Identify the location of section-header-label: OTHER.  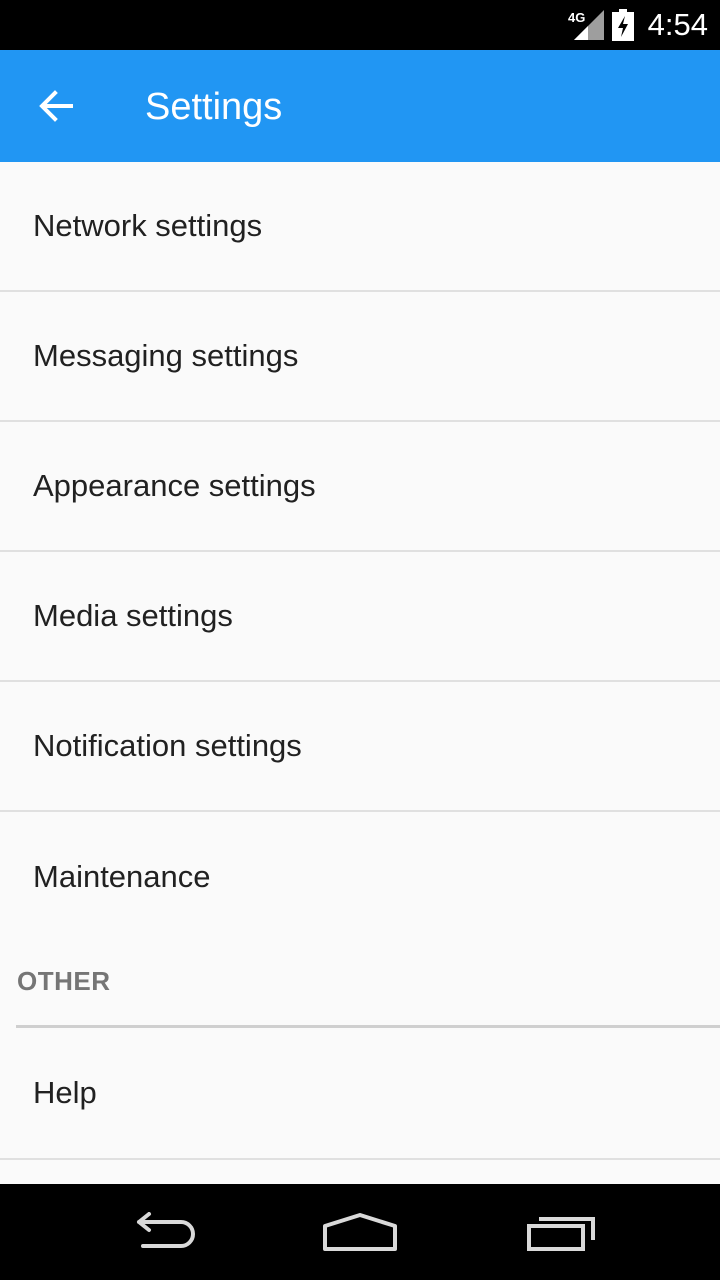
(64, 981).